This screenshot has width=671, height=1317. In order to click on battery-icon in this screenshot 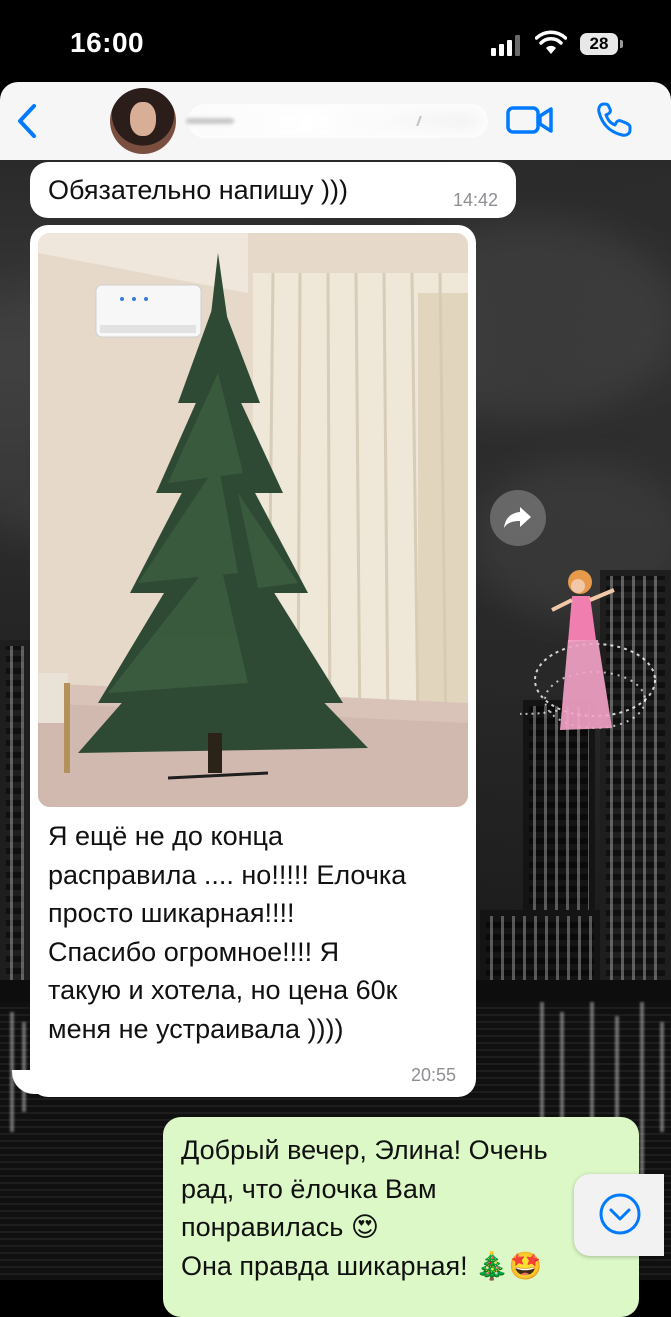, I will do `click(621, 44)`.